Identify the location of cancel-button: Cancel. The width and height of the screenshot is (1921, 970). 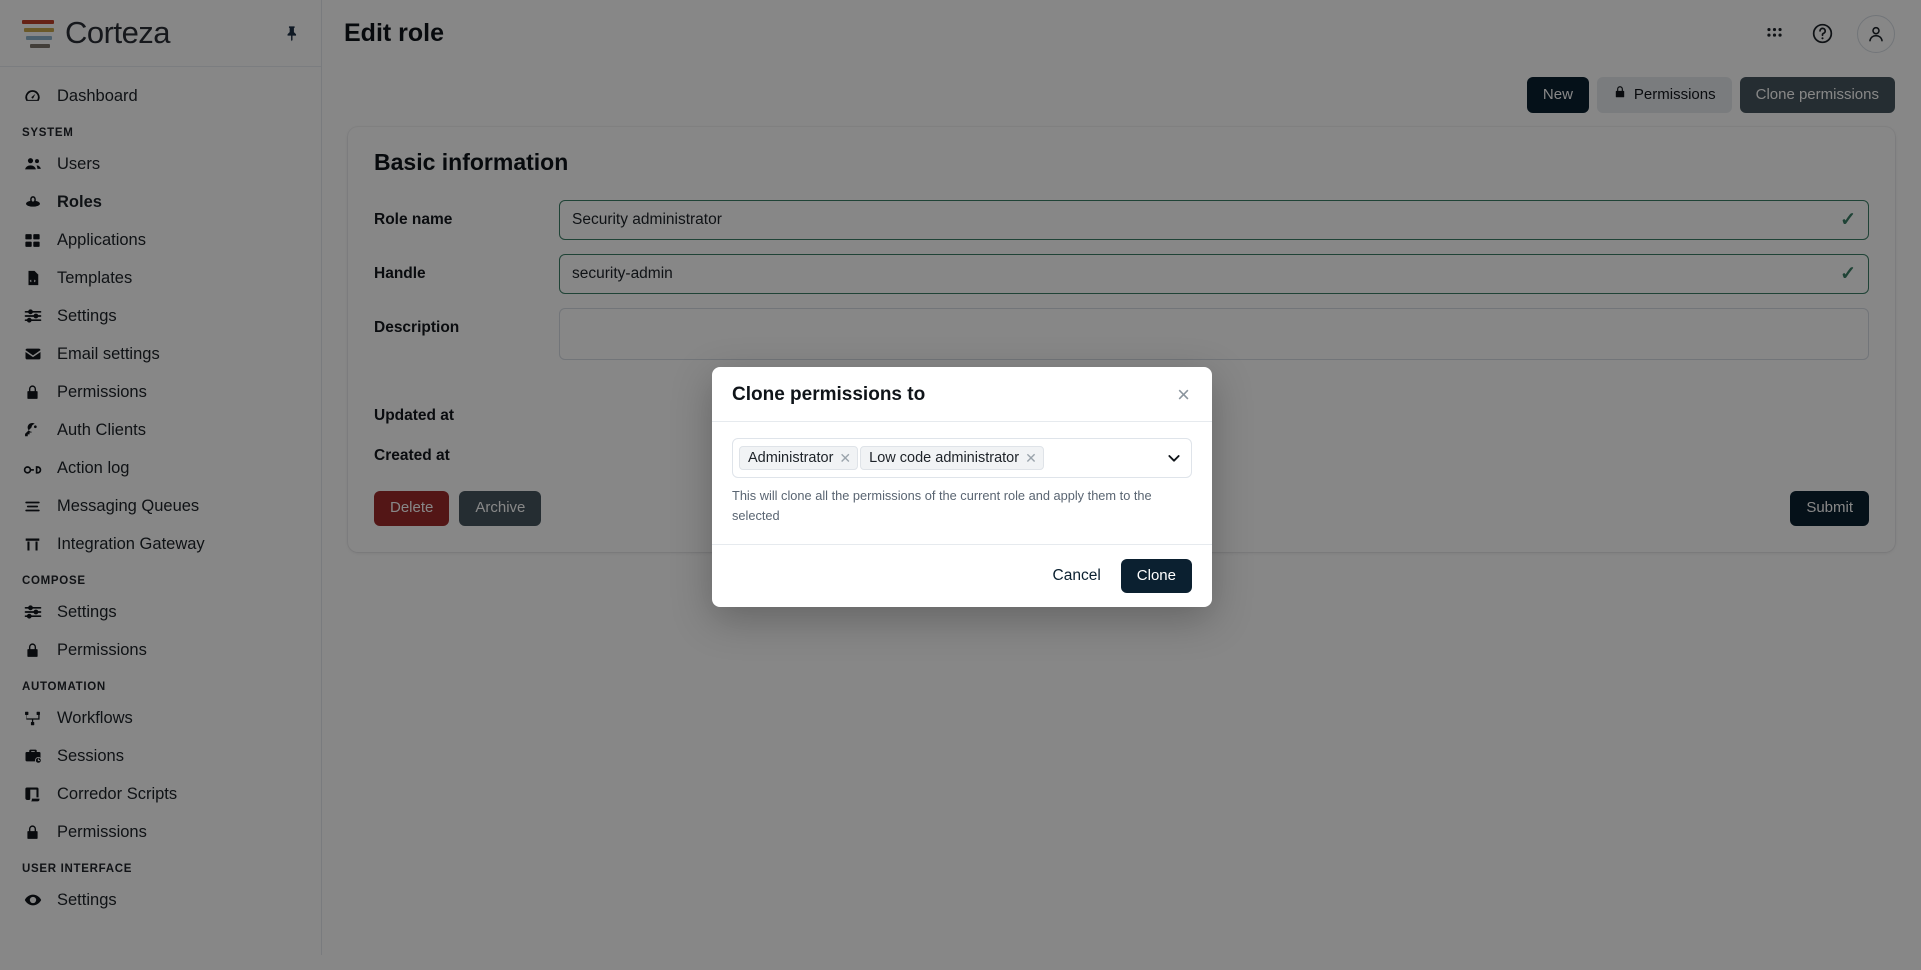
(1077, 576).